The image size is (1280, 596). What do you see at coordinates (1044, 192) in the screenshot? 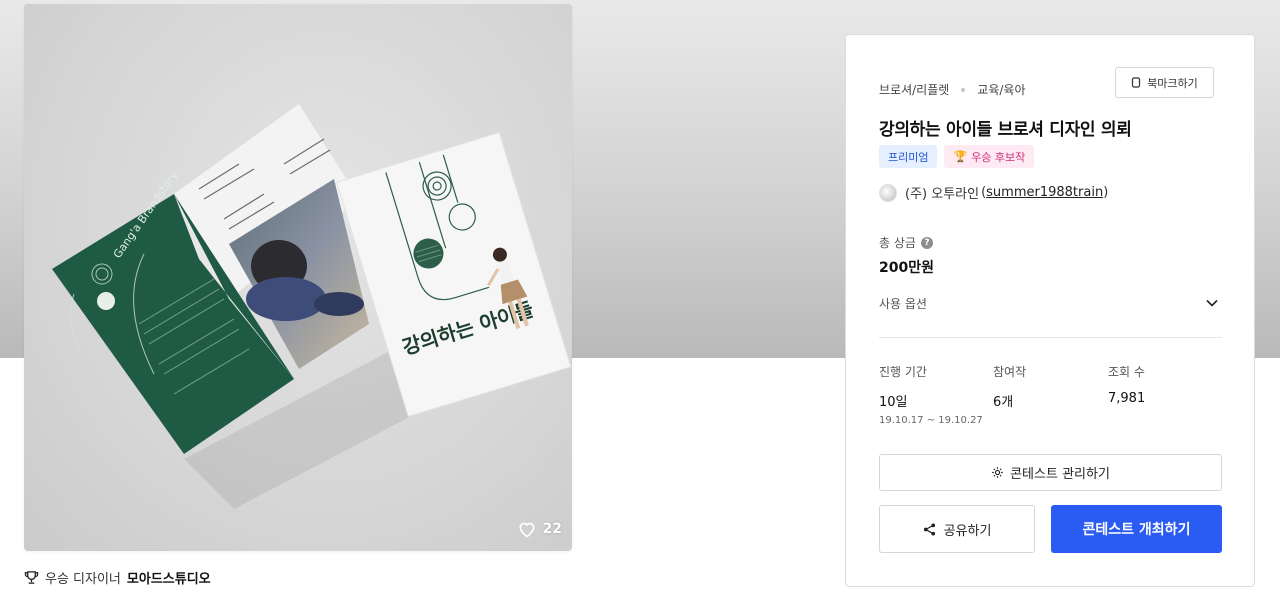
I see `host-id-link: summer1988train` at bounding box center [1044, 192].